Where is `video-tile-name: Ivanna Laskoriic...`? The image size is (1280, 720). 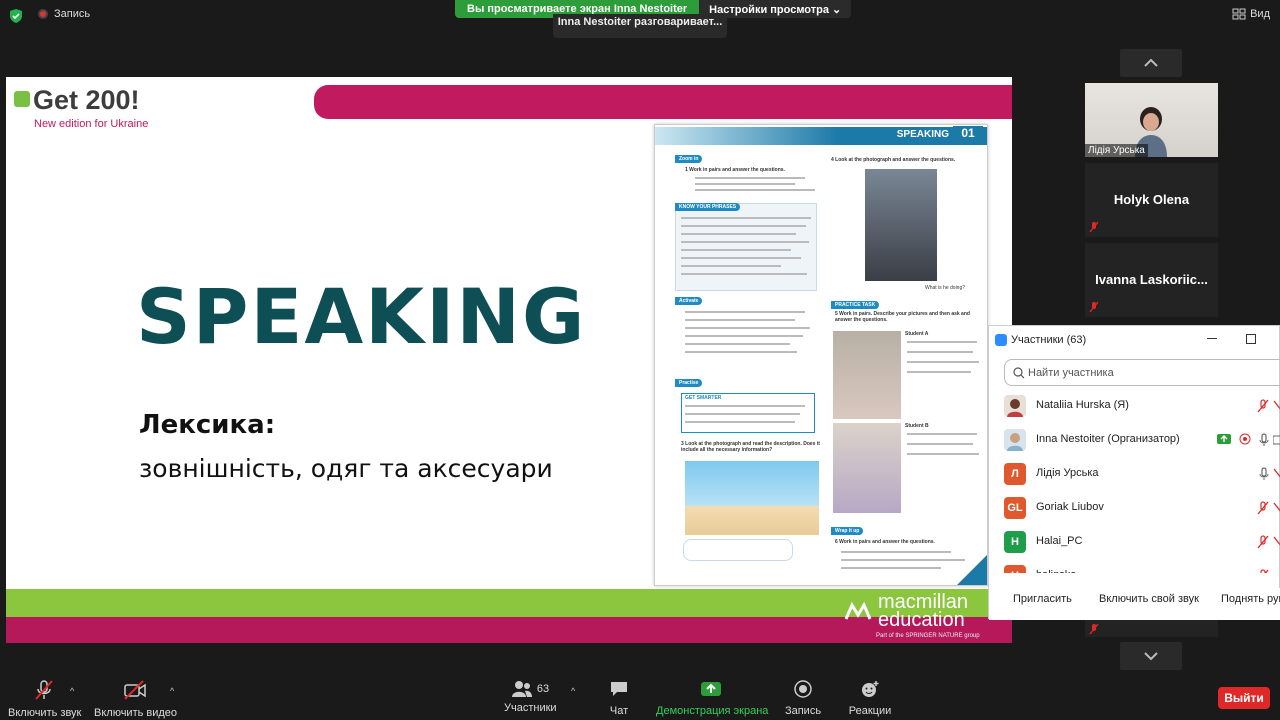
video-tile-name: Ivanna Laskoriic... is located at coordinates (1151, 280).